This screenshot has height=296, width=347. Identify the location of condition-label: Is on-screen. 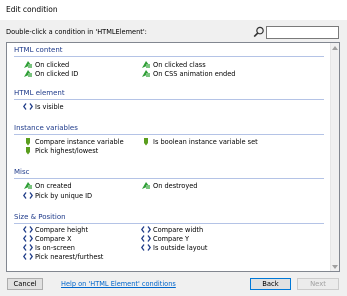
(55, 247).